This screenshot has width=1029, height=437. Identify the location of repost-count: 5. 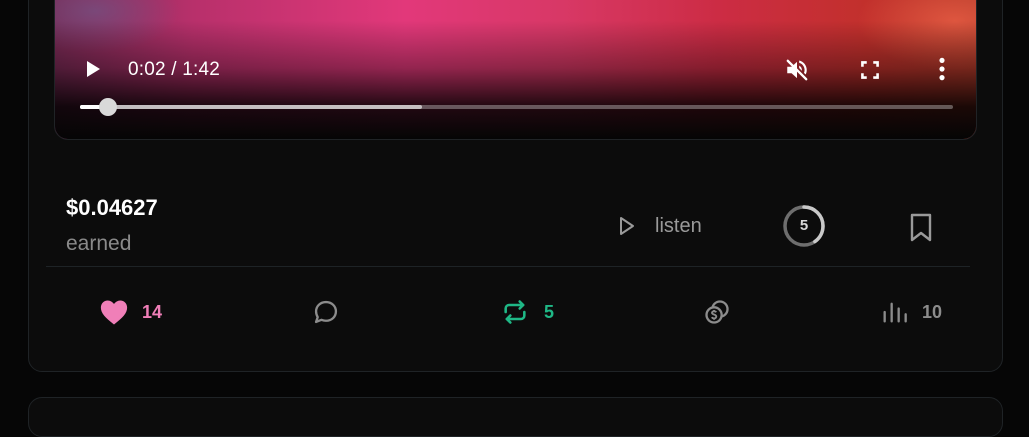
(549, 311).